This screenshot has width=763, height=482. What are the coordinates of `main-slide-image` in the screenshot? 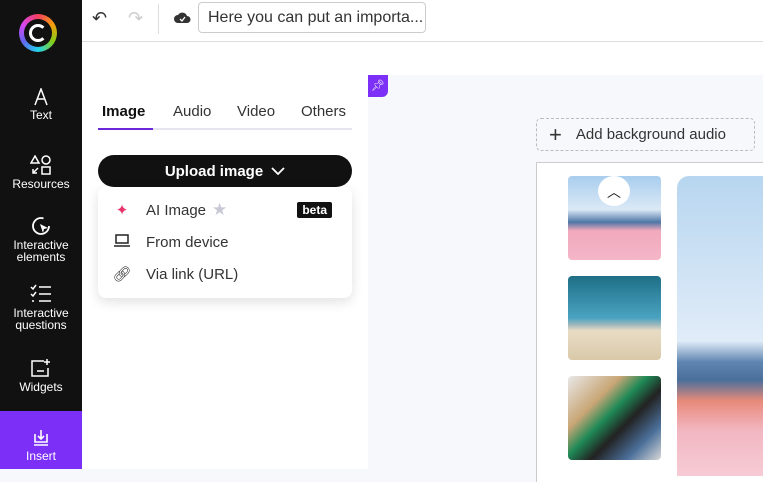 It's located at (720, 326).